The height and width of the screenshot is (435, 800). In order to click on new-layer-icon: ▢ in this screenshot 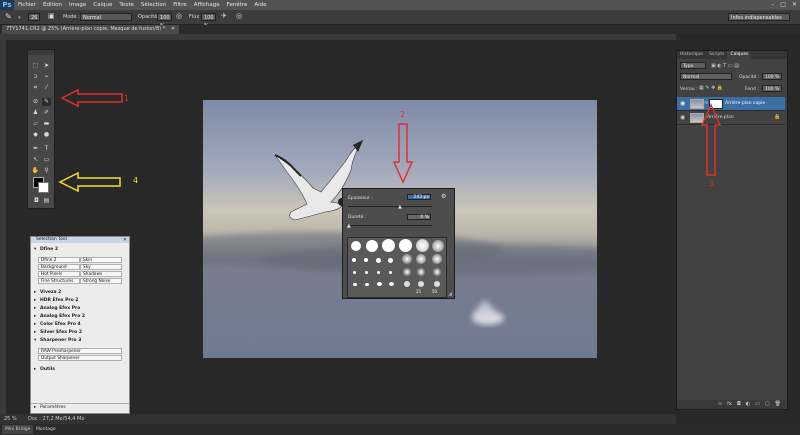, I will do `click(767, 404)`.